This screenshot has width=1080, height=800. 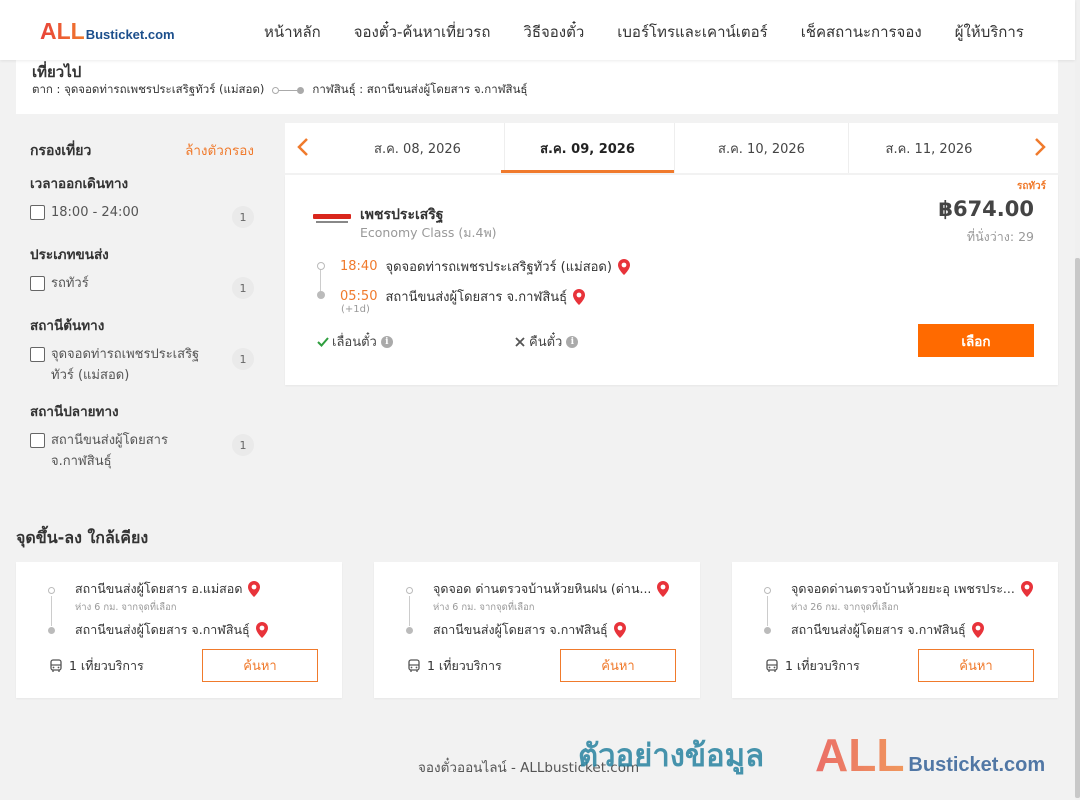 What do you see at coordinates (476, 297) in the screenshot?
I see `arrival-place: สถานีขนส่งผู้โดยสาร จ.กาฬสินธุ์` at bounding box center [476, 297].